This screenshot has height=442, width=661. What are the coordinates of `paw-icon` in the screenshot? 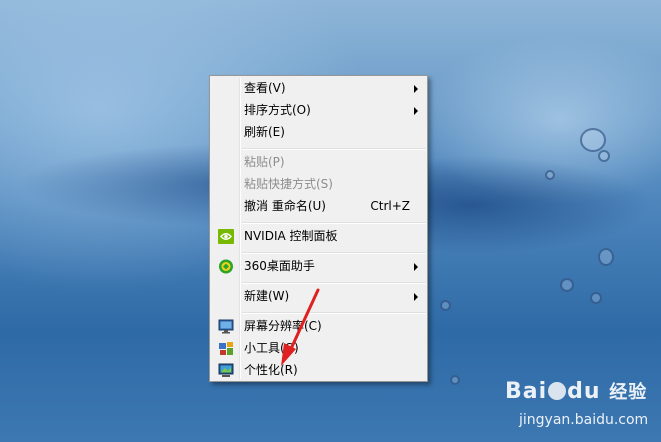 It's located at (557, 391).